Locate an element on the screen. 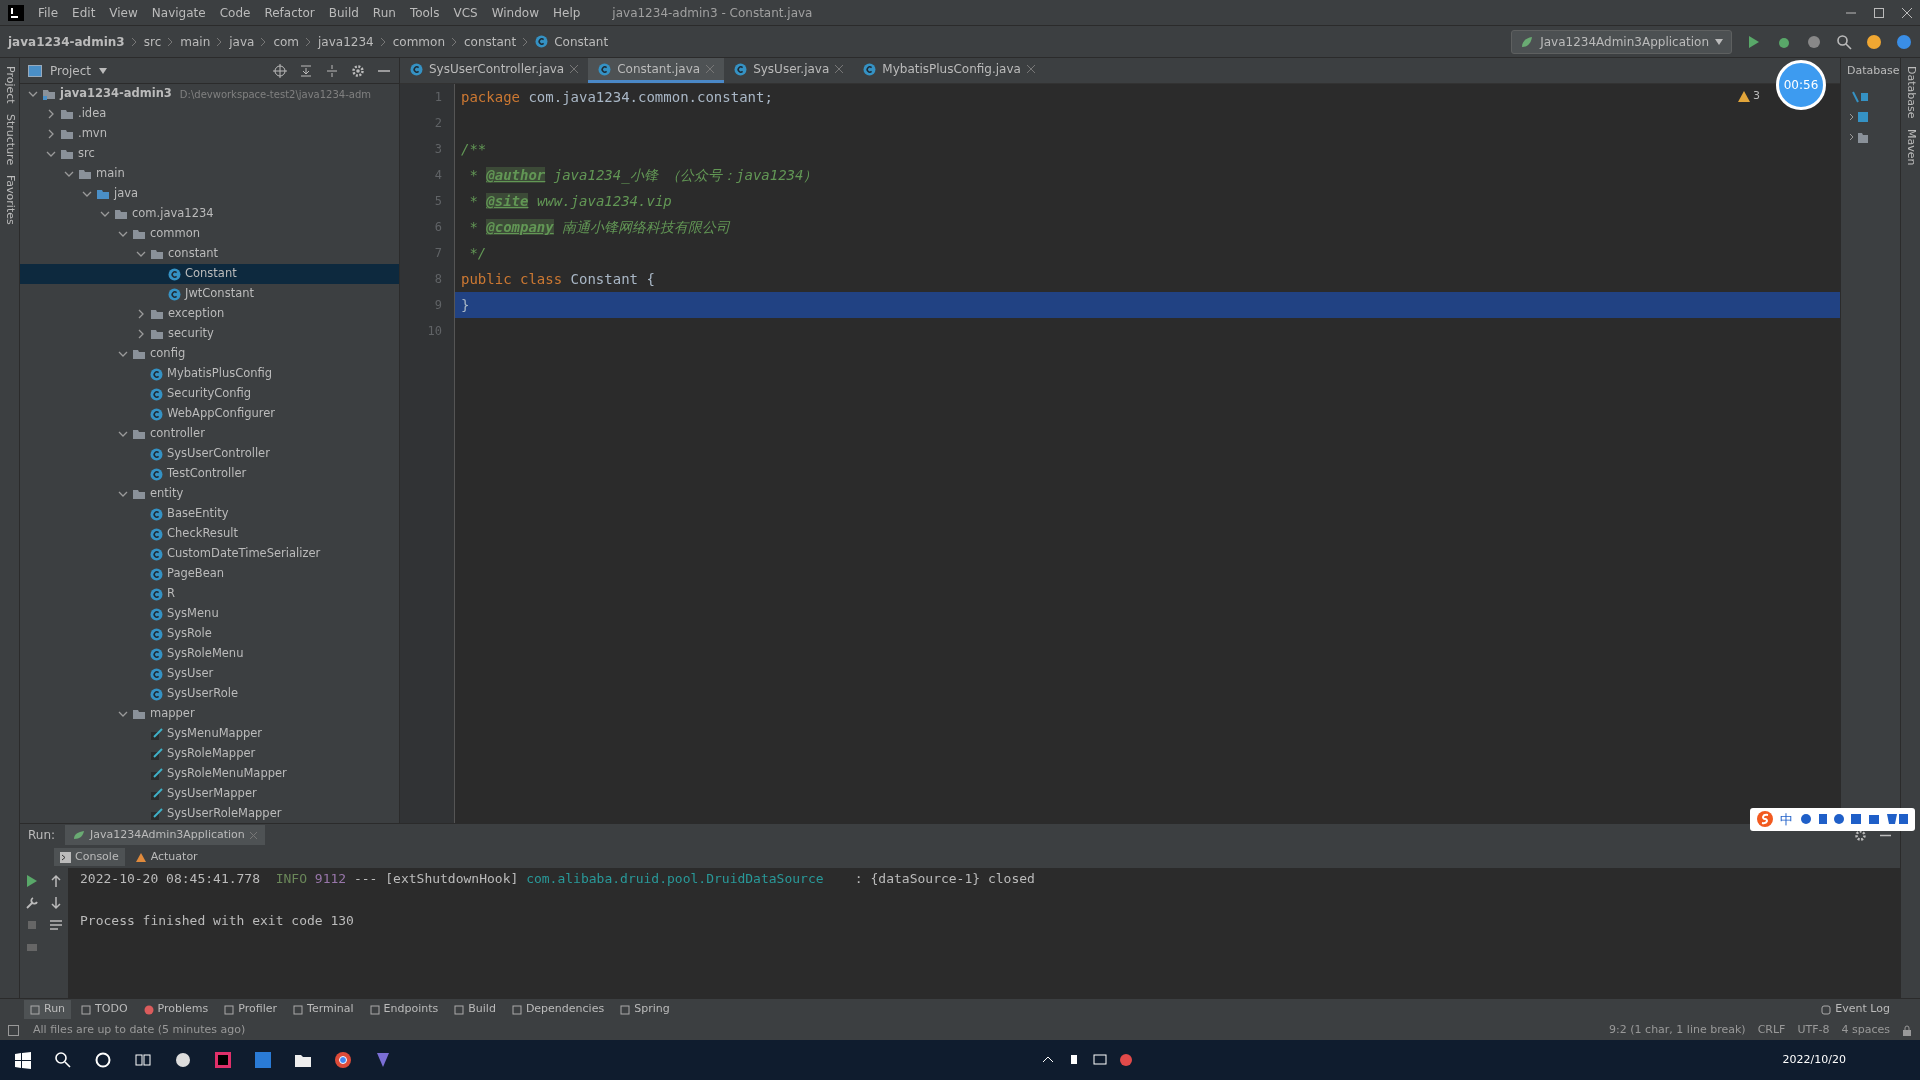  tree-item: R is located at coordinates (209, 594).